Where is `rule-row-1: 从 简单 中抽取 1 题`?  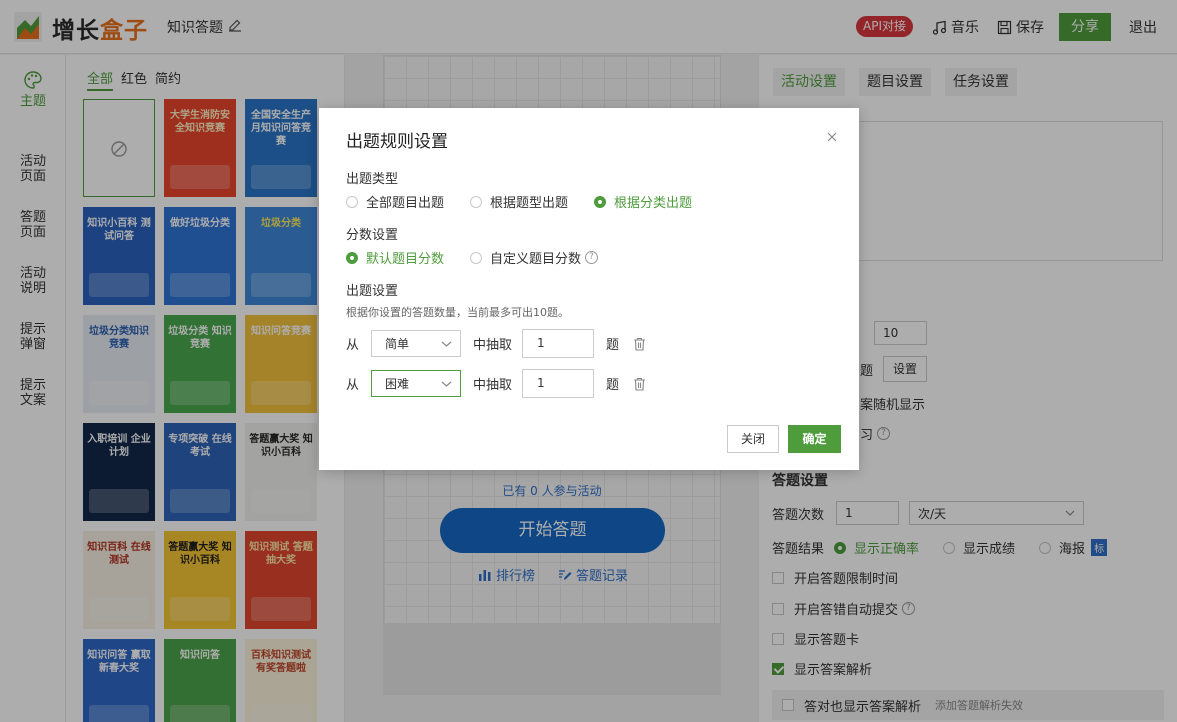 rule-row-1: 从 简单 中抽取 1 题 is located at coordinates (496, 343).